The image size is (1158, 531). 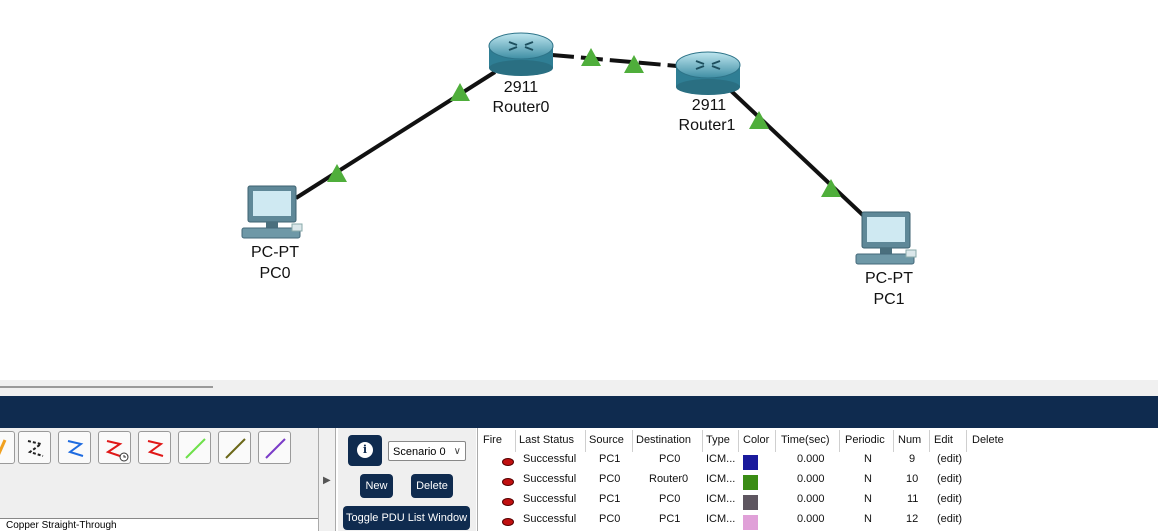 I want to click on link-pc0-router0, so click(x=395, y=135).